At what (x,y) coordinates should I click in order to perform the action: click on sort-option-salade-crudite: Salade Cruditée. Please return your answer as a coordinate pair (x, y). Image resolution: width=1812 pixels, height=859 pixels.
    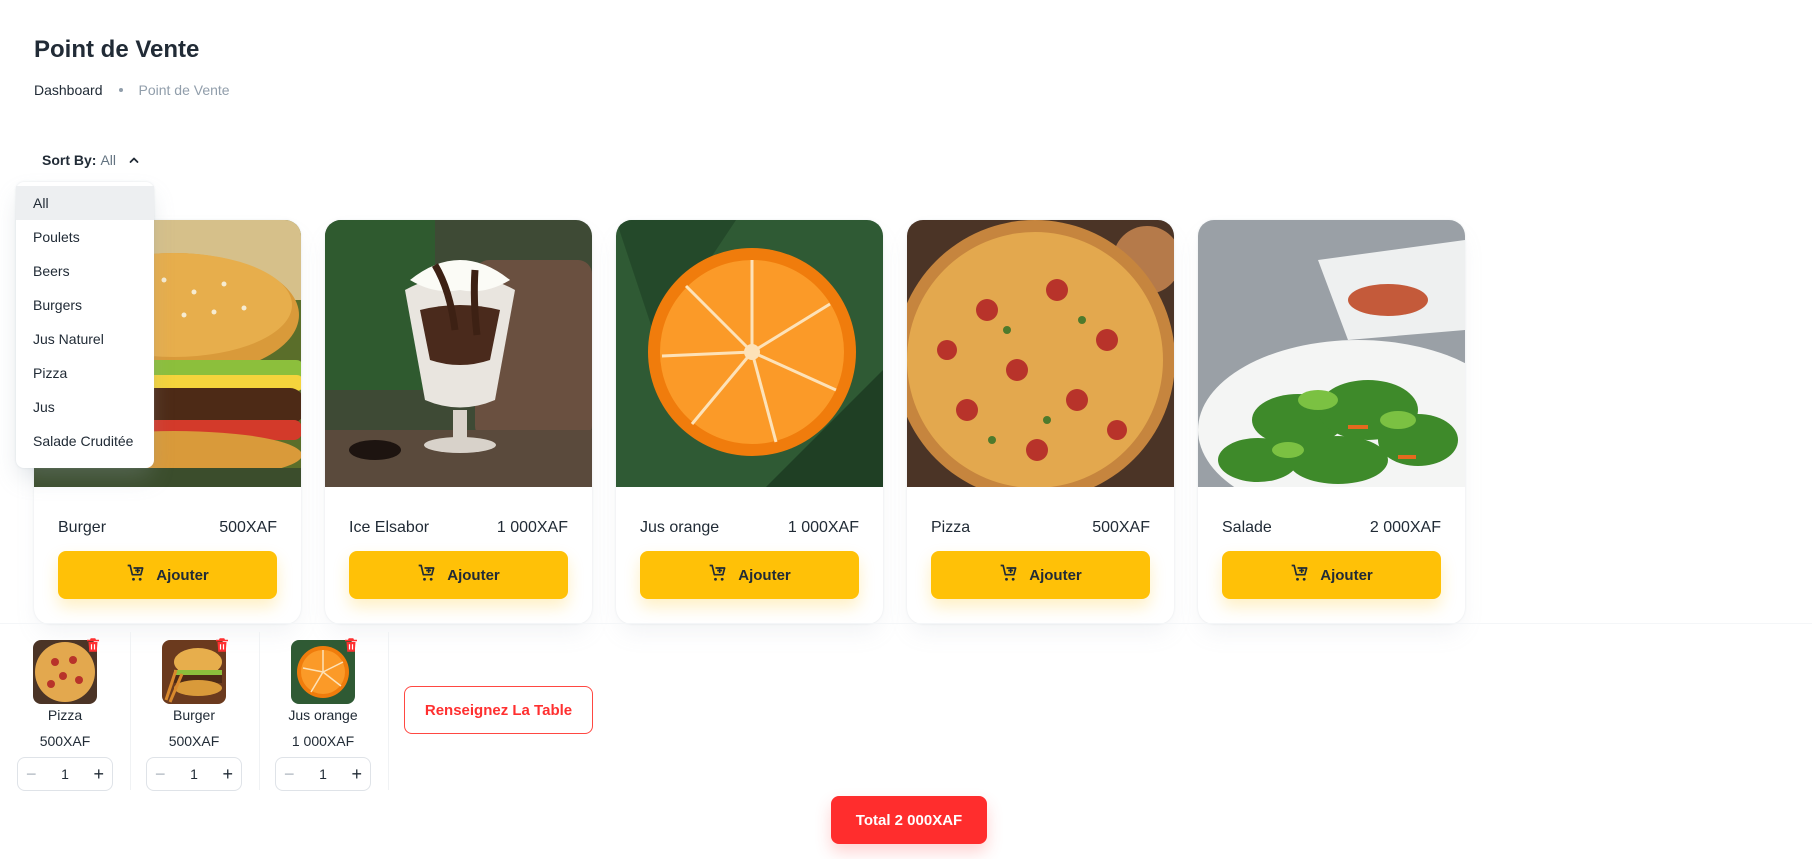
    Looking at the image, I should click on (85, 441).